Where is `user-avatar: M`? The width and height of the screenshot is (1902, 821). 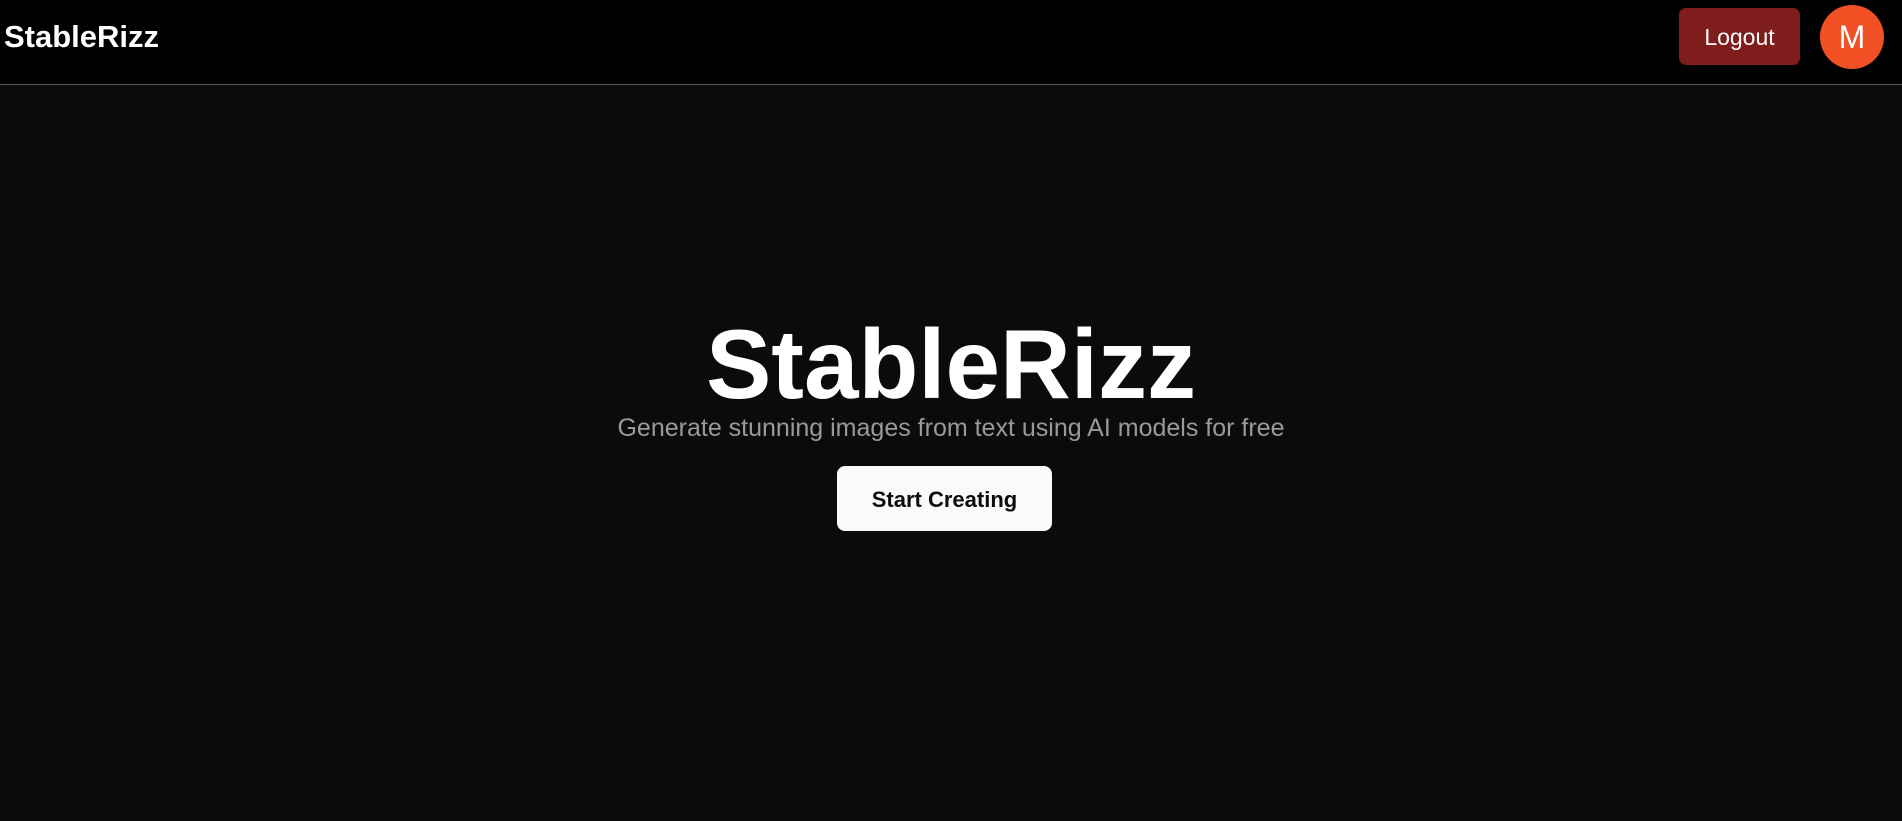
user-avatar: M is located at coordinates (1852, 37).